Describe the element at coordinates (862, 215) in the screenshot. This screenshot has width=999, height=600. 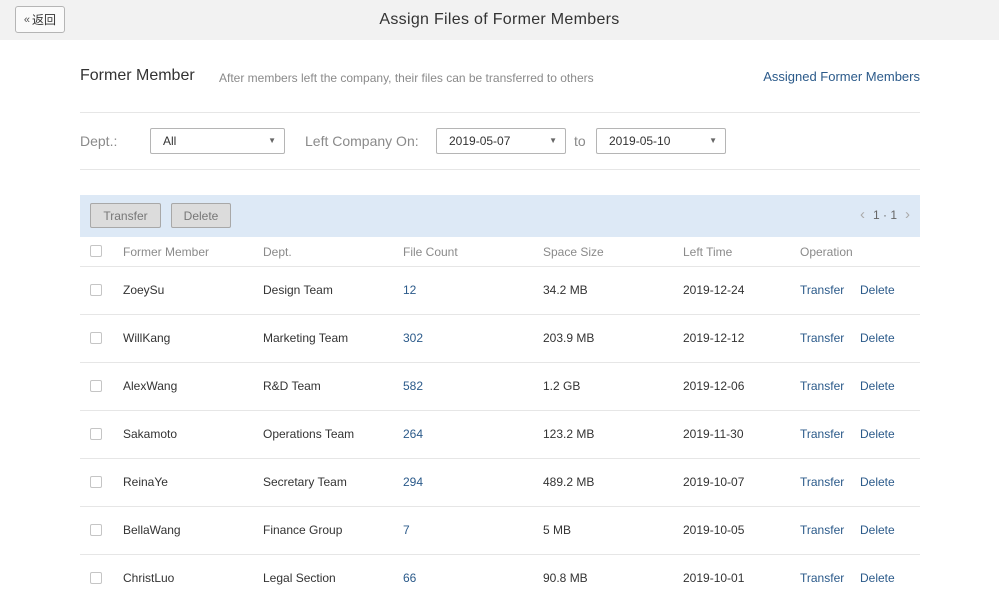
I see `chevron-left-icon: ‹` at that location.